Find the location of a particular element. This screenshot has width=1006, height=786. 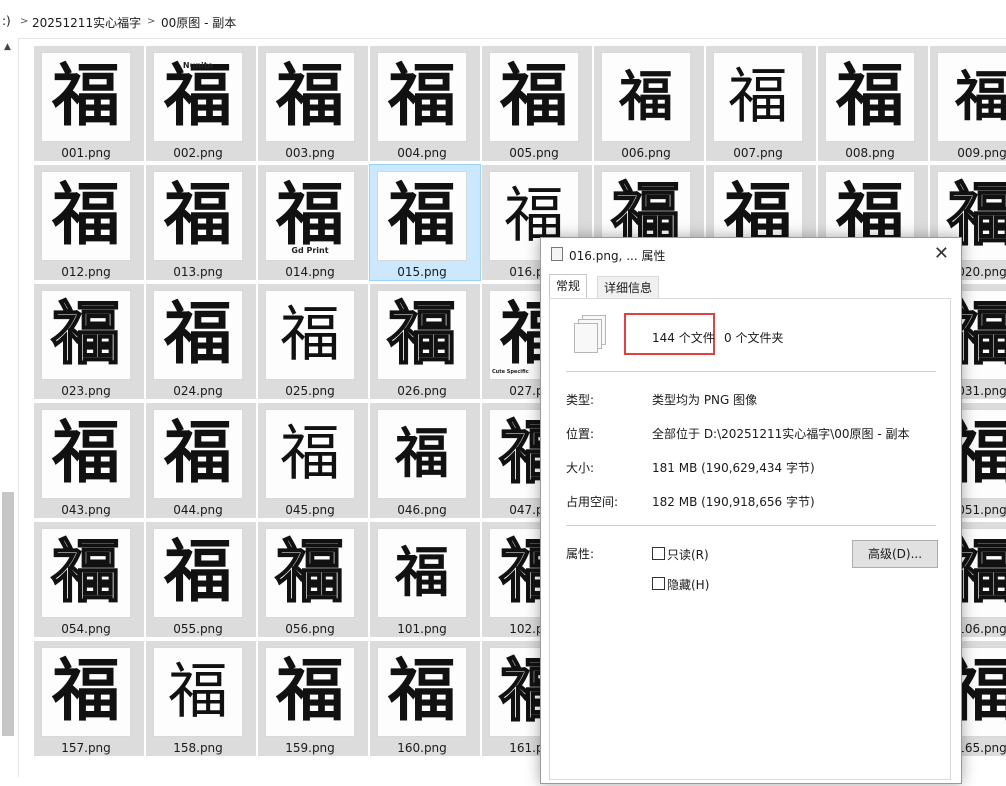

file-name-label: 008.png is located at coordinates (870, 153).